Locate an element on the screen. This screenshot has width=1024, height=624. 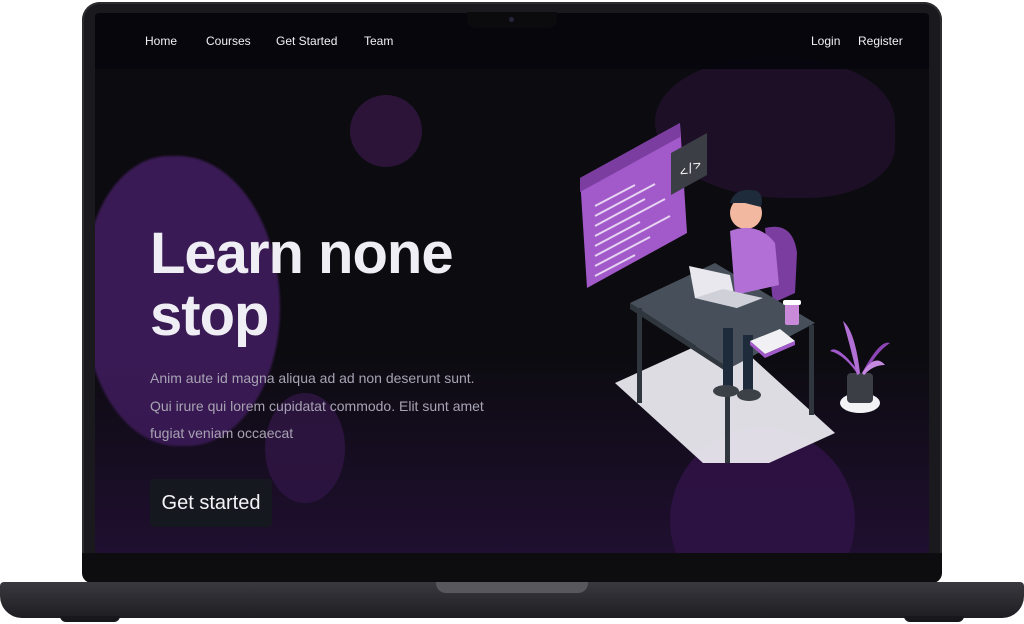
nav-link-register: Register is located at coordinates (880, 41).